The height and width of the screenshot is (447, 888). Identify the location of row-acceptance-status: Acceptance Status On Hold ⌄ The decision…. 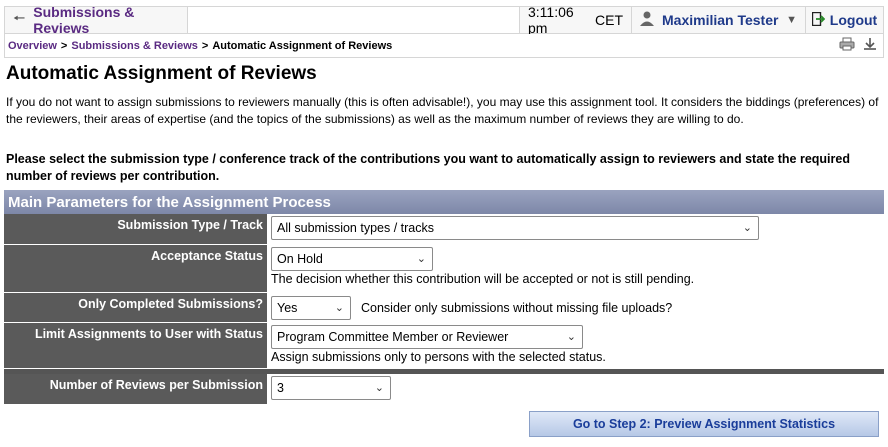
(444, 269).